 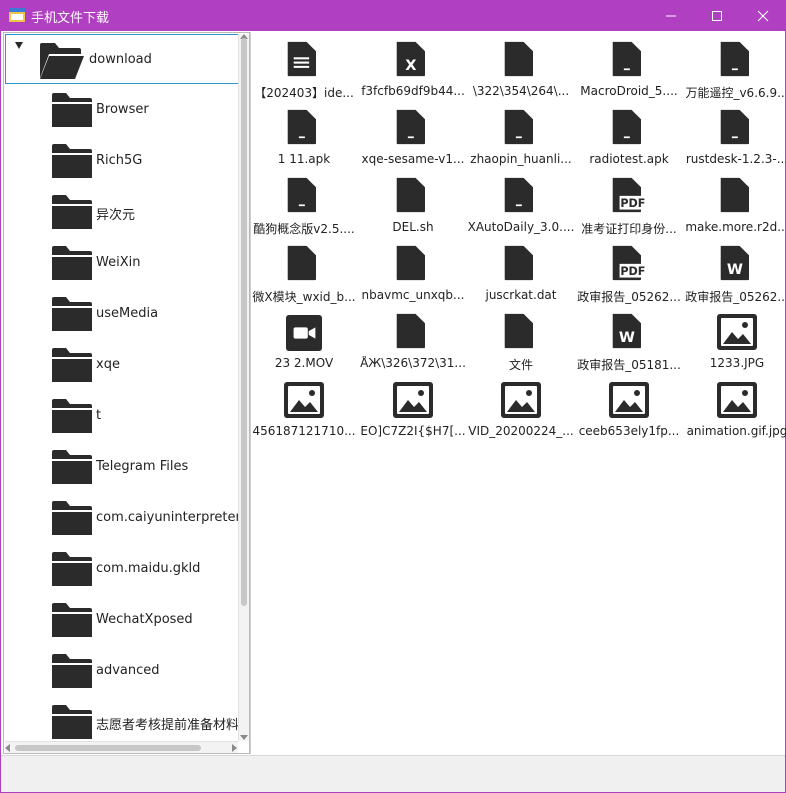 What do you see at coordinates (521, 272) in the screenshot?
I see `file-item: juscrkat.dat` at bounding box center [521, 272].